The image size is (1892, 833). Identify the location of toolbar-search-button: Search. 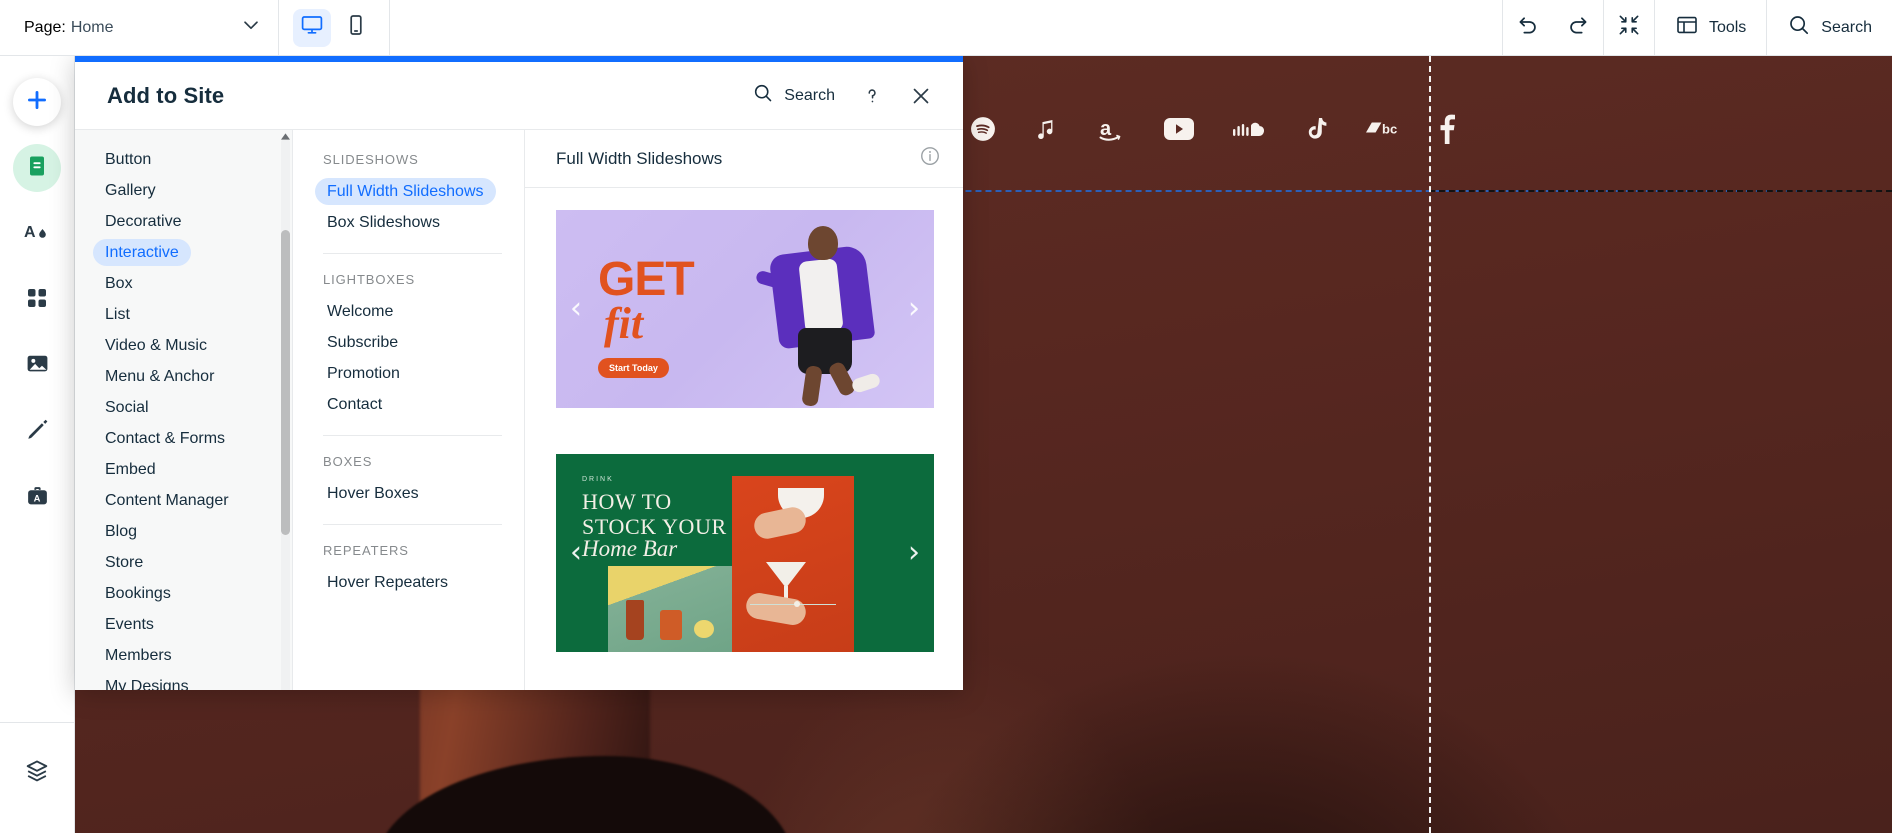
(1829, 28).